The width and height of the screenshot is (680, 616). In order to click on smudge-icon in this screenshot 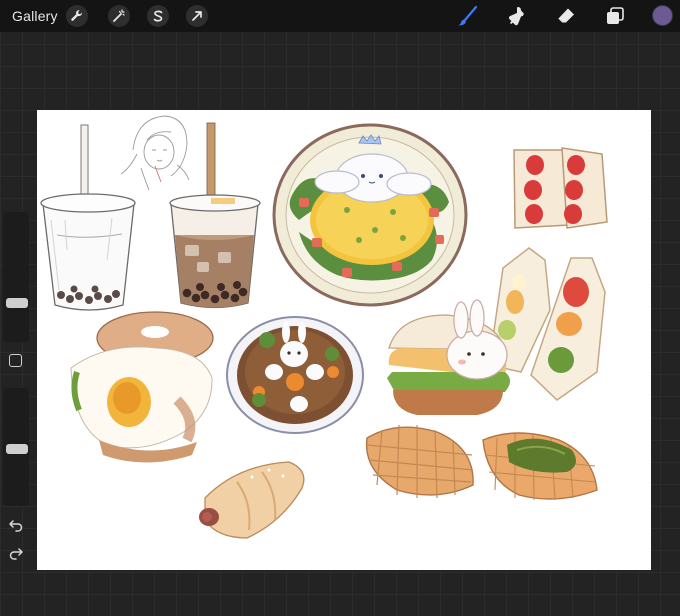, I will do `click(517, 16)`.